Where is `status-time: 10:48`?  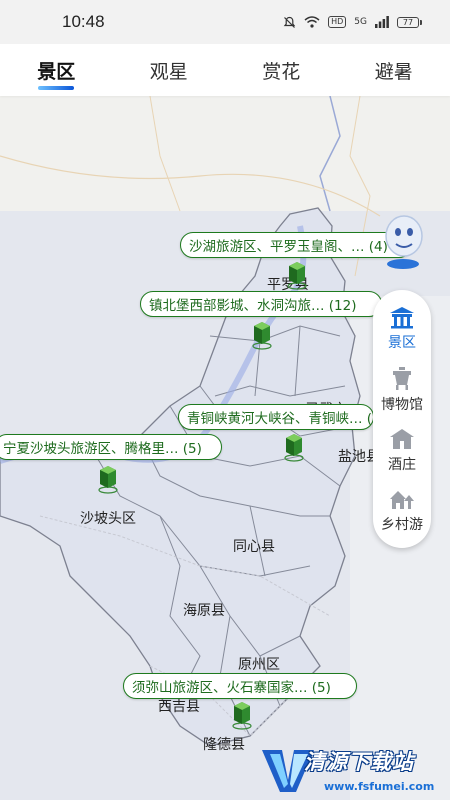
status-time: 10:48 is located at coordinates (83, 21).